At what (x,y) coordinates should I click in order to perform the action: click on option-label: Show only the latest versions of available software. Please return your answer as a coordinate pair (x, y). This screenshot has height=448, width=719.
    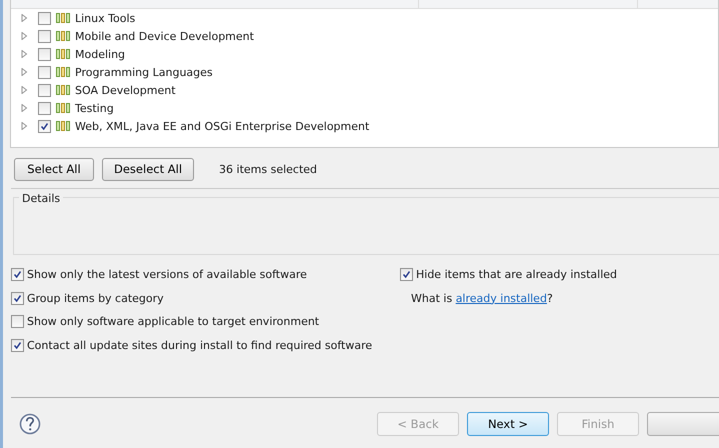
    Looking at the image, I should click on (167, 275).